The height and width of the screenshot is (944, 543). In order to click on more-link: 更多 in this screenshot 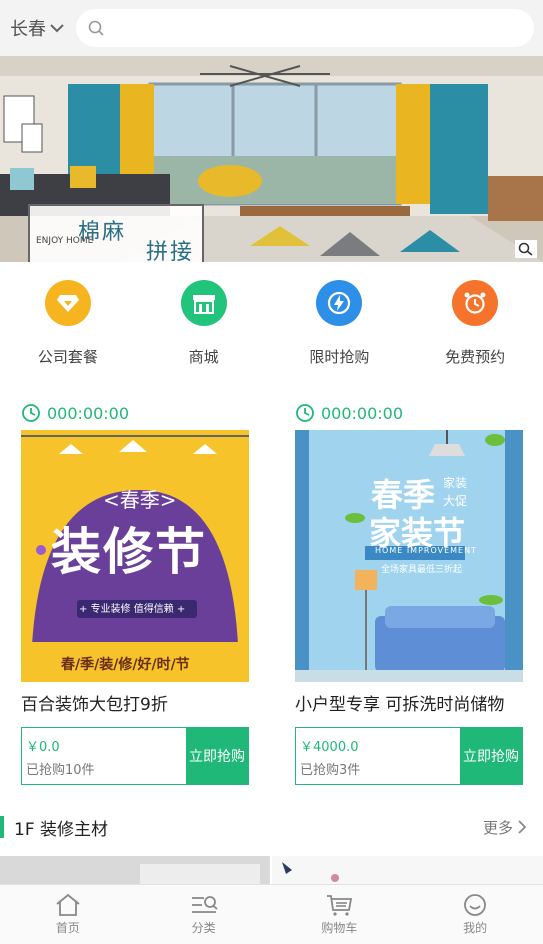, I will do `click(505, 827)`.